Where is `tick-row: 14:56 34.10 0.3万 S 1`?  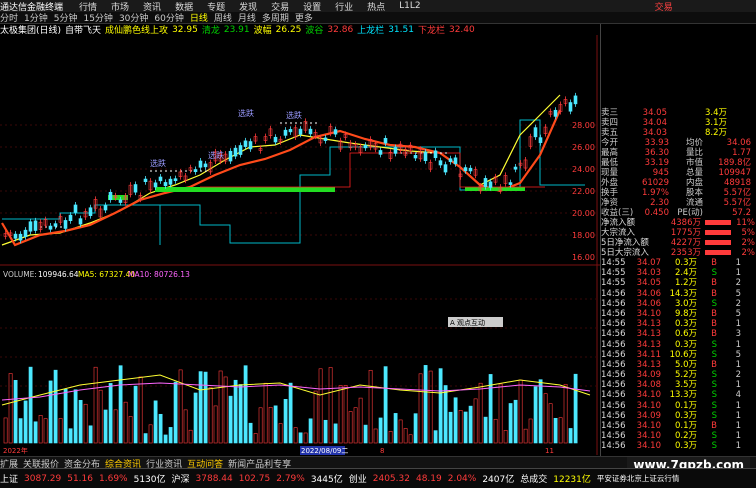
tick-row: 14:56 34.10 0.3万 S 1 is located at coordinates (678, 446).